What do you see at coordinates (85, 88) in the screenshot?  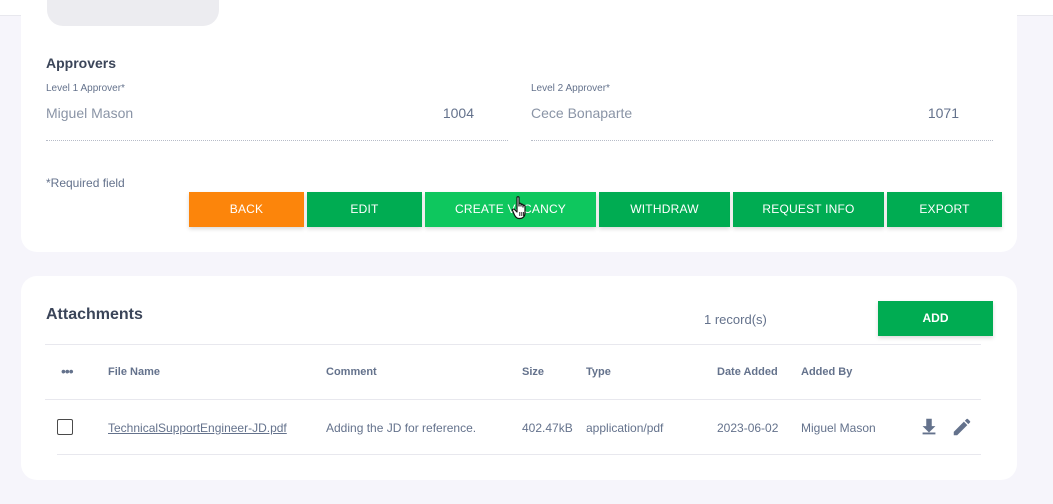 I see `level1-approver-label: Level 1 Approver*` at bounding box center [85, 88].